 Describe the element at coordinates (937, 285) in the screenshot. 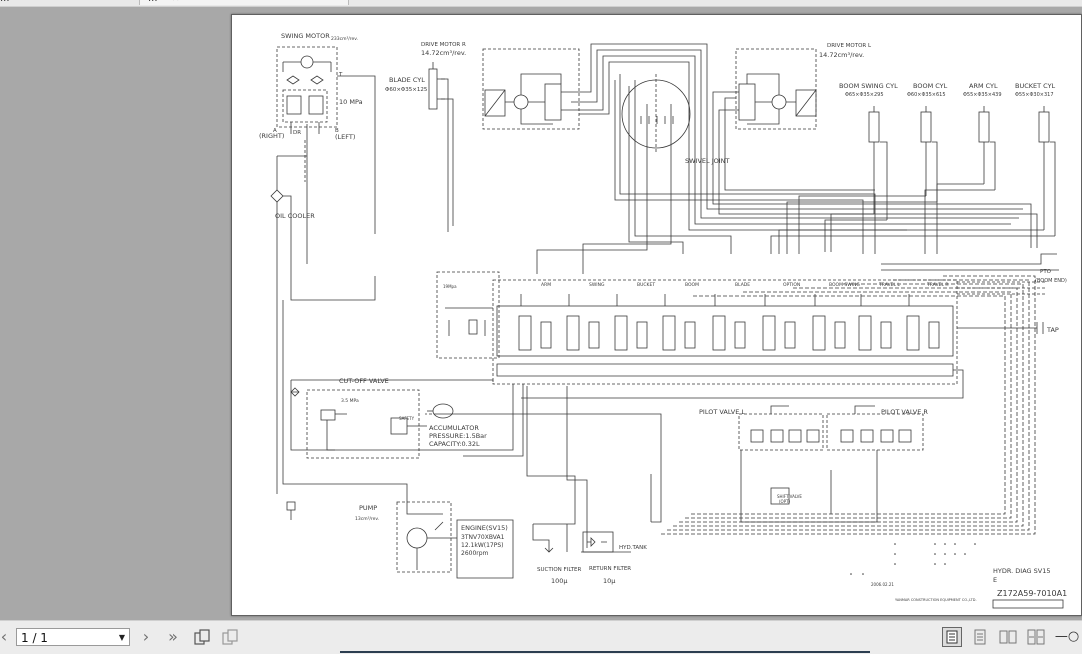

I see `valve-section-label: TRAVEL R` at that location.